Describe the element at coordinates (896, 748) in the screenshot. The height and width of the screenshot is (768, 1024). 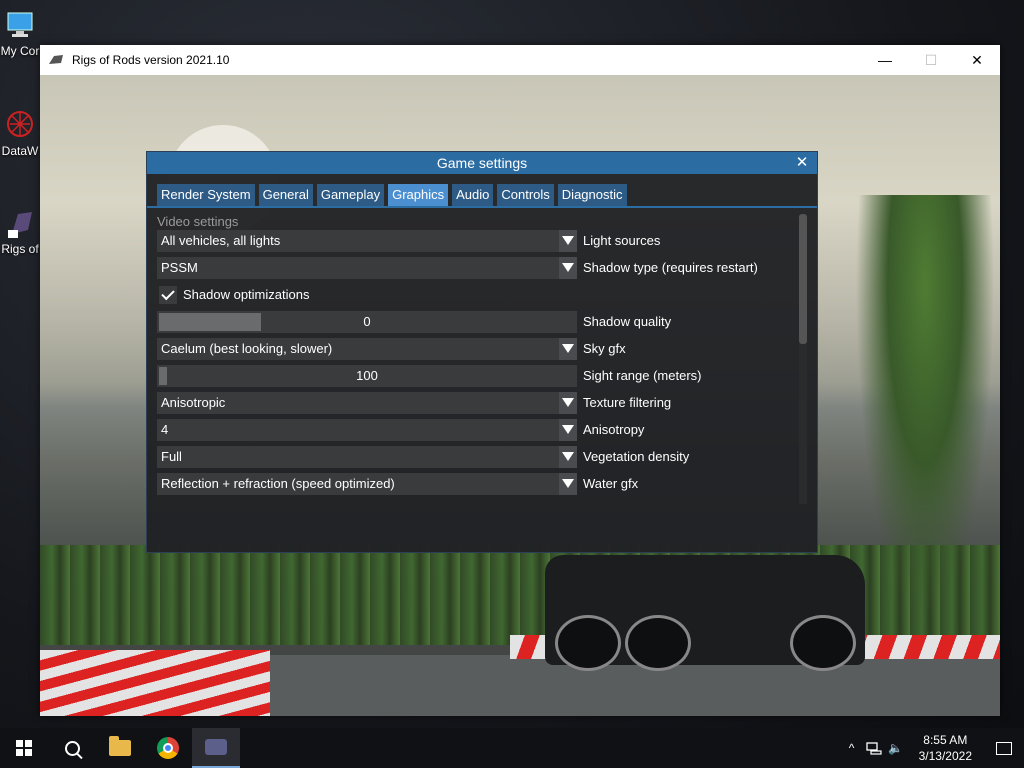
I see `volume-icon: 🔈` at that location.